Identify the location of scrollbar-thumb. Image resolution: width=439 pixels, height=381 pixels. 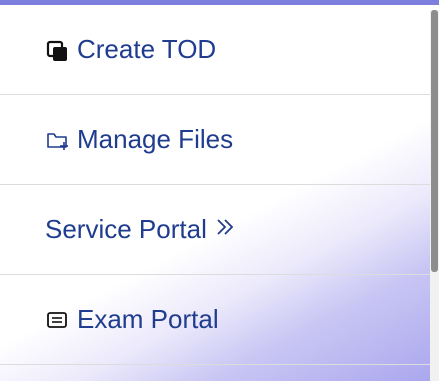
(434, 141).